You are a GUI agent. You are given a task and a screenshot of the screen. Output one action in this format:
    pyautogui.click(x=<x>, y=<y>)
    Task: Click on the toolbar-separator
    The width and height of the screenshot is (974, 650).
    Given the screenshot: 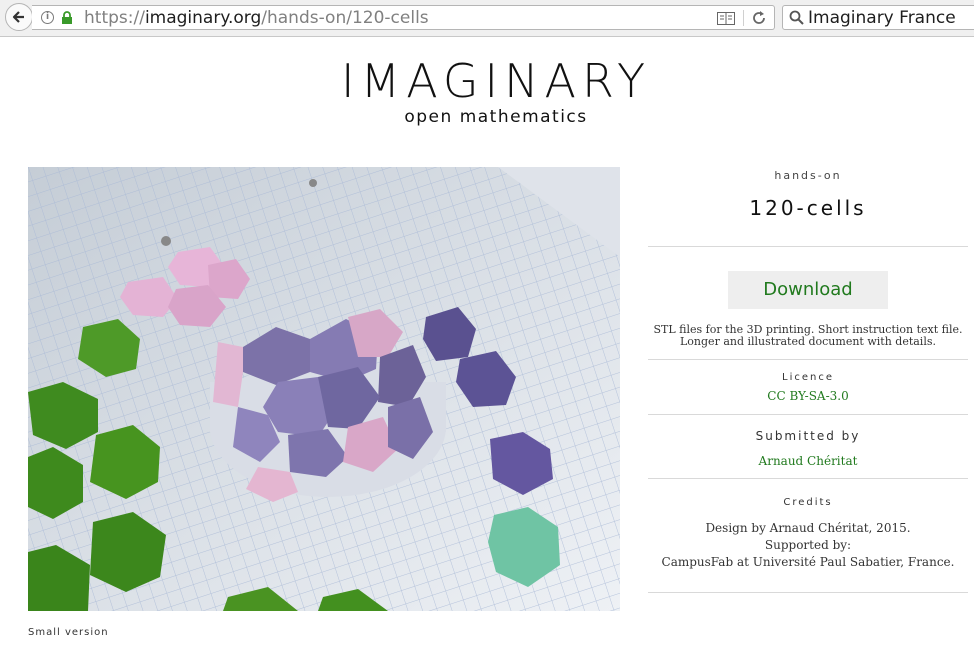 What is the action you would take?
    pyautogui.click(x=743, y=18)
    